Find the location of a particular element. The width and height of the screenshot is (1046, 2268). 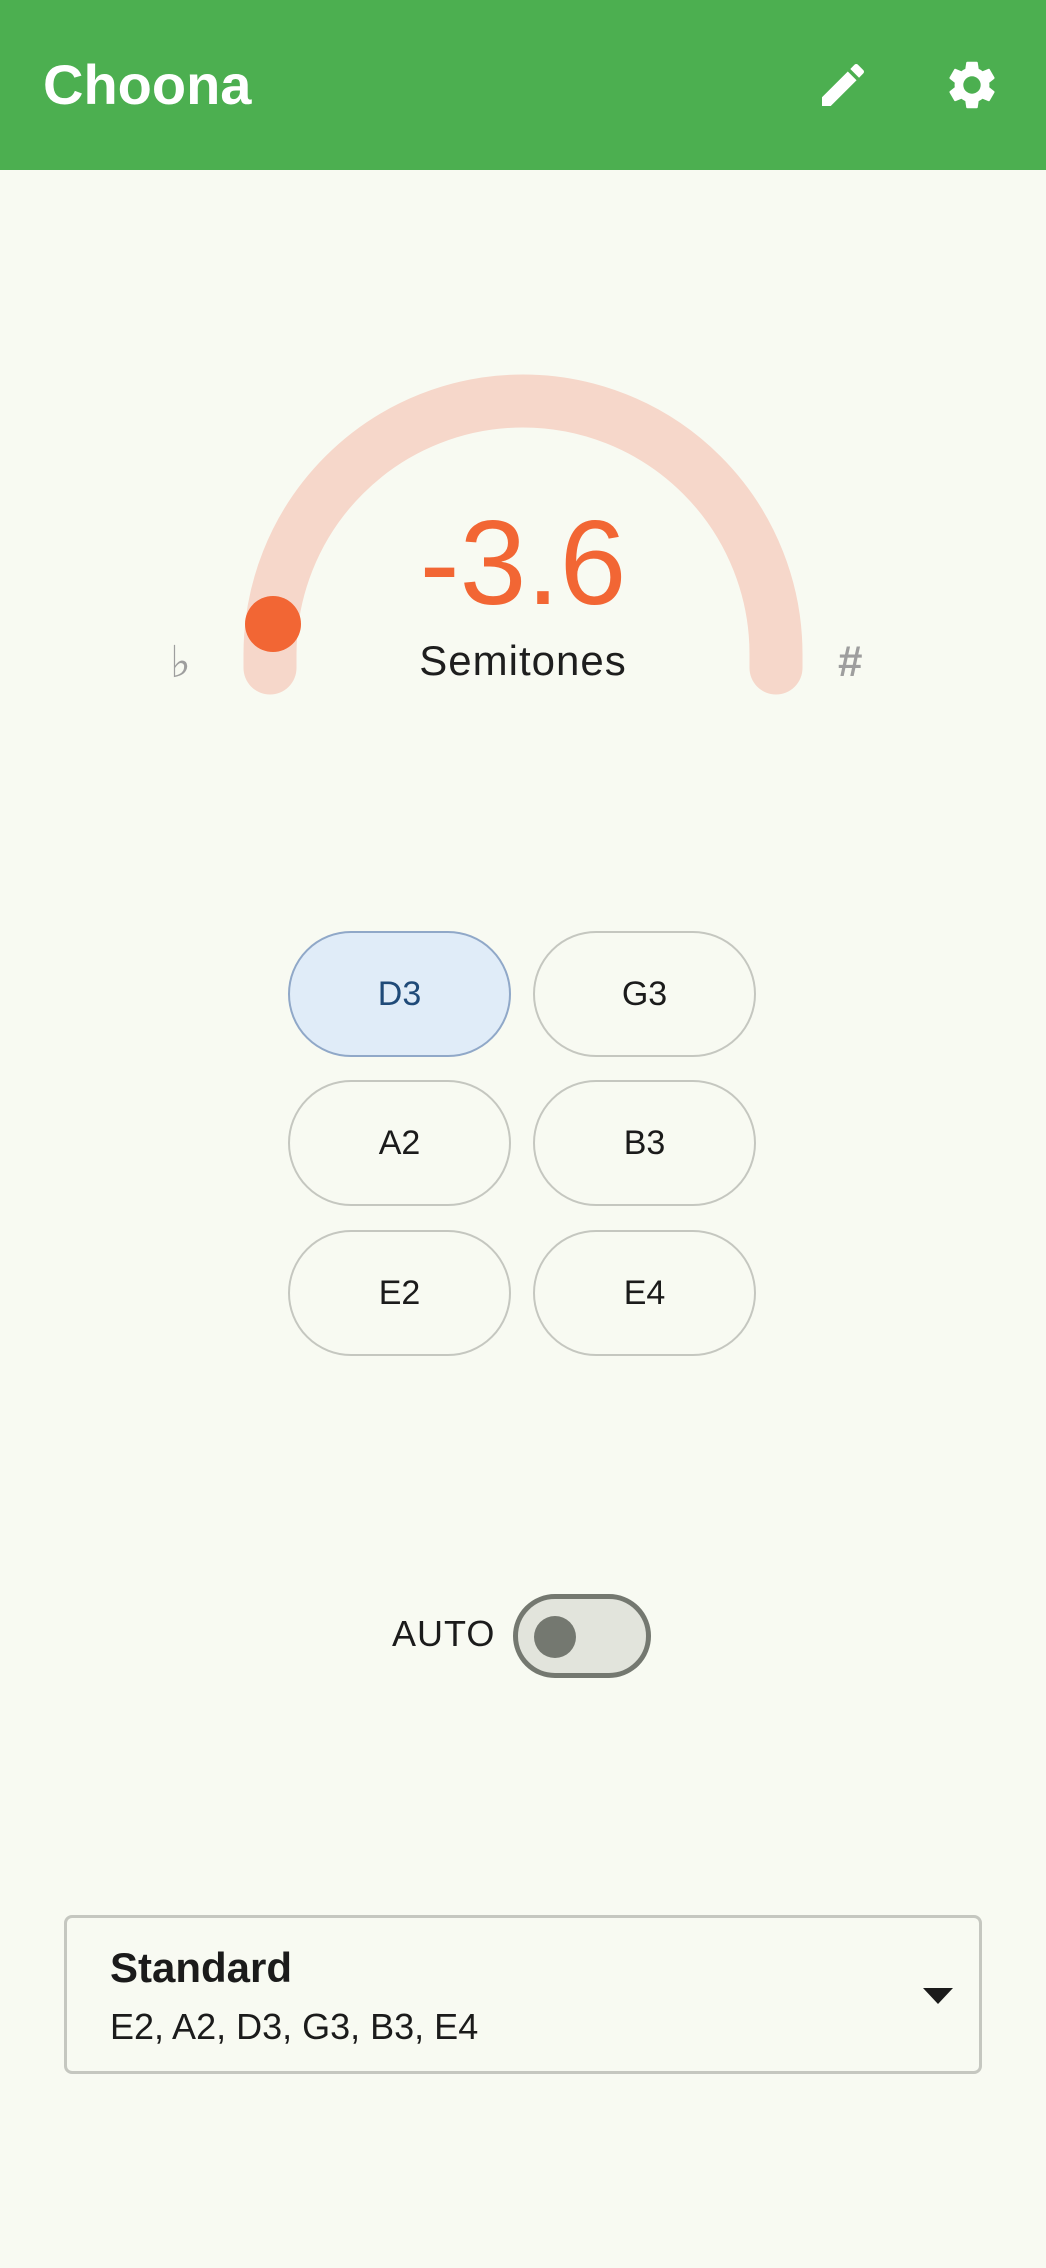

string-label: B3 is located at coordinates (644, 1142).